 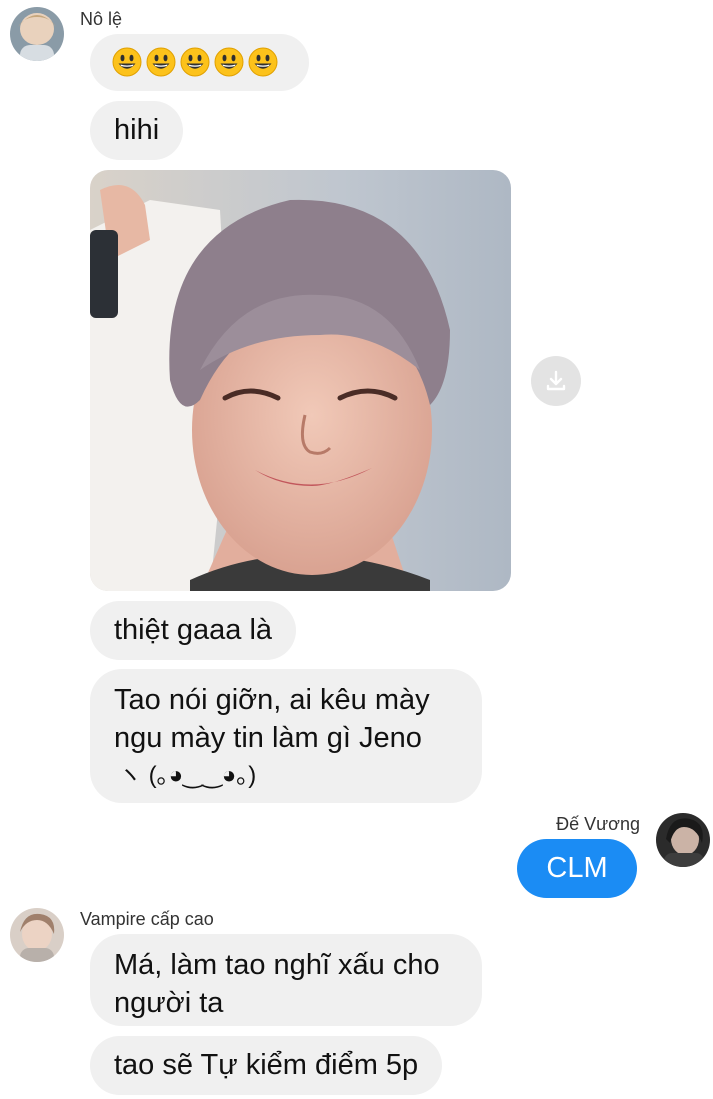 What do you see at coordinates (598, 824) in the screenshot?
I see `sender-name-de-vuong: Đế Vương` at bounding box center [598, 824].